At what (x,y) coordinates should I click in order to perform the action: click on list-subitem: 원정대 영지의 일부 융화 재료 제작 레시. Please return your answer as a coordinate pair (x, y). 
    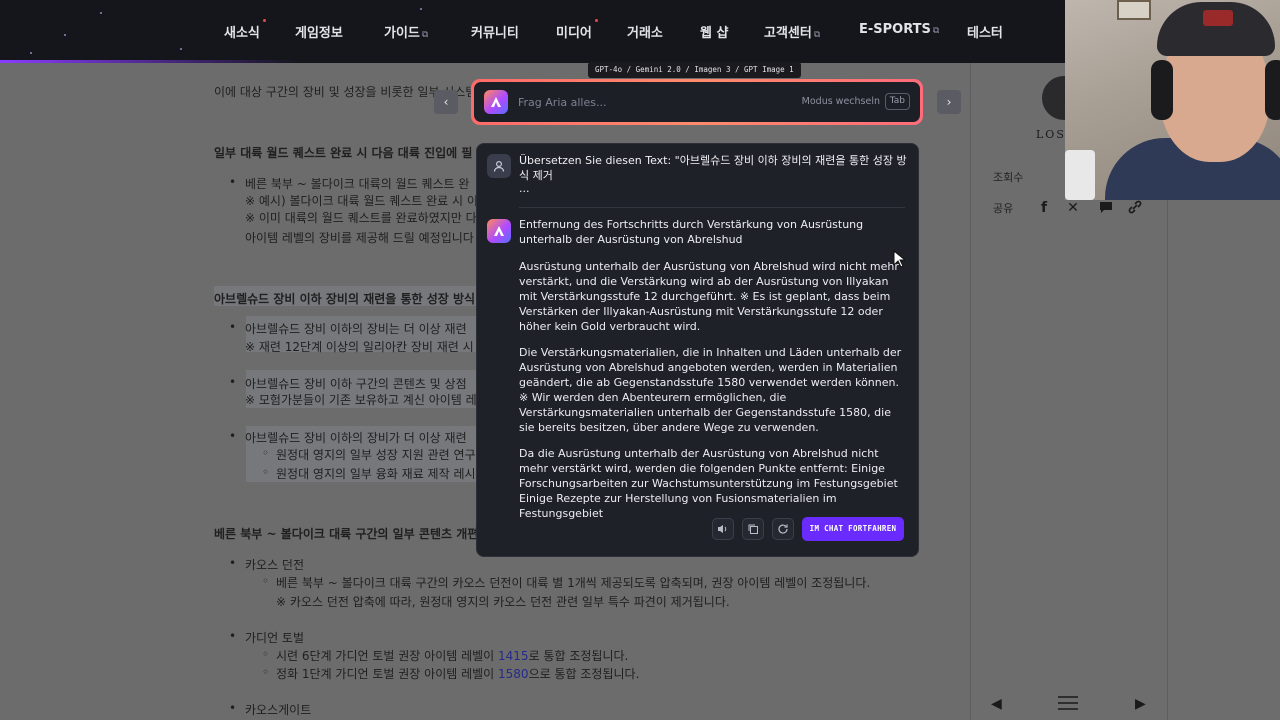
    Looking at the image, I should click on (368, 473).